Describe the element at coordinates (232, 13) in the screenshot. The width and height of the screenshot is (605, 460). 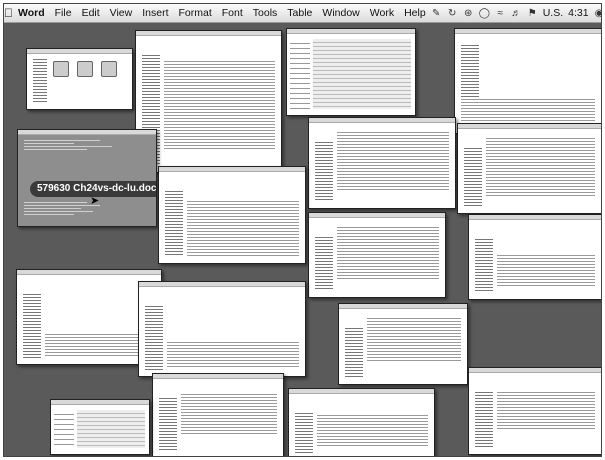
I see `menu-font: Font` at that location.